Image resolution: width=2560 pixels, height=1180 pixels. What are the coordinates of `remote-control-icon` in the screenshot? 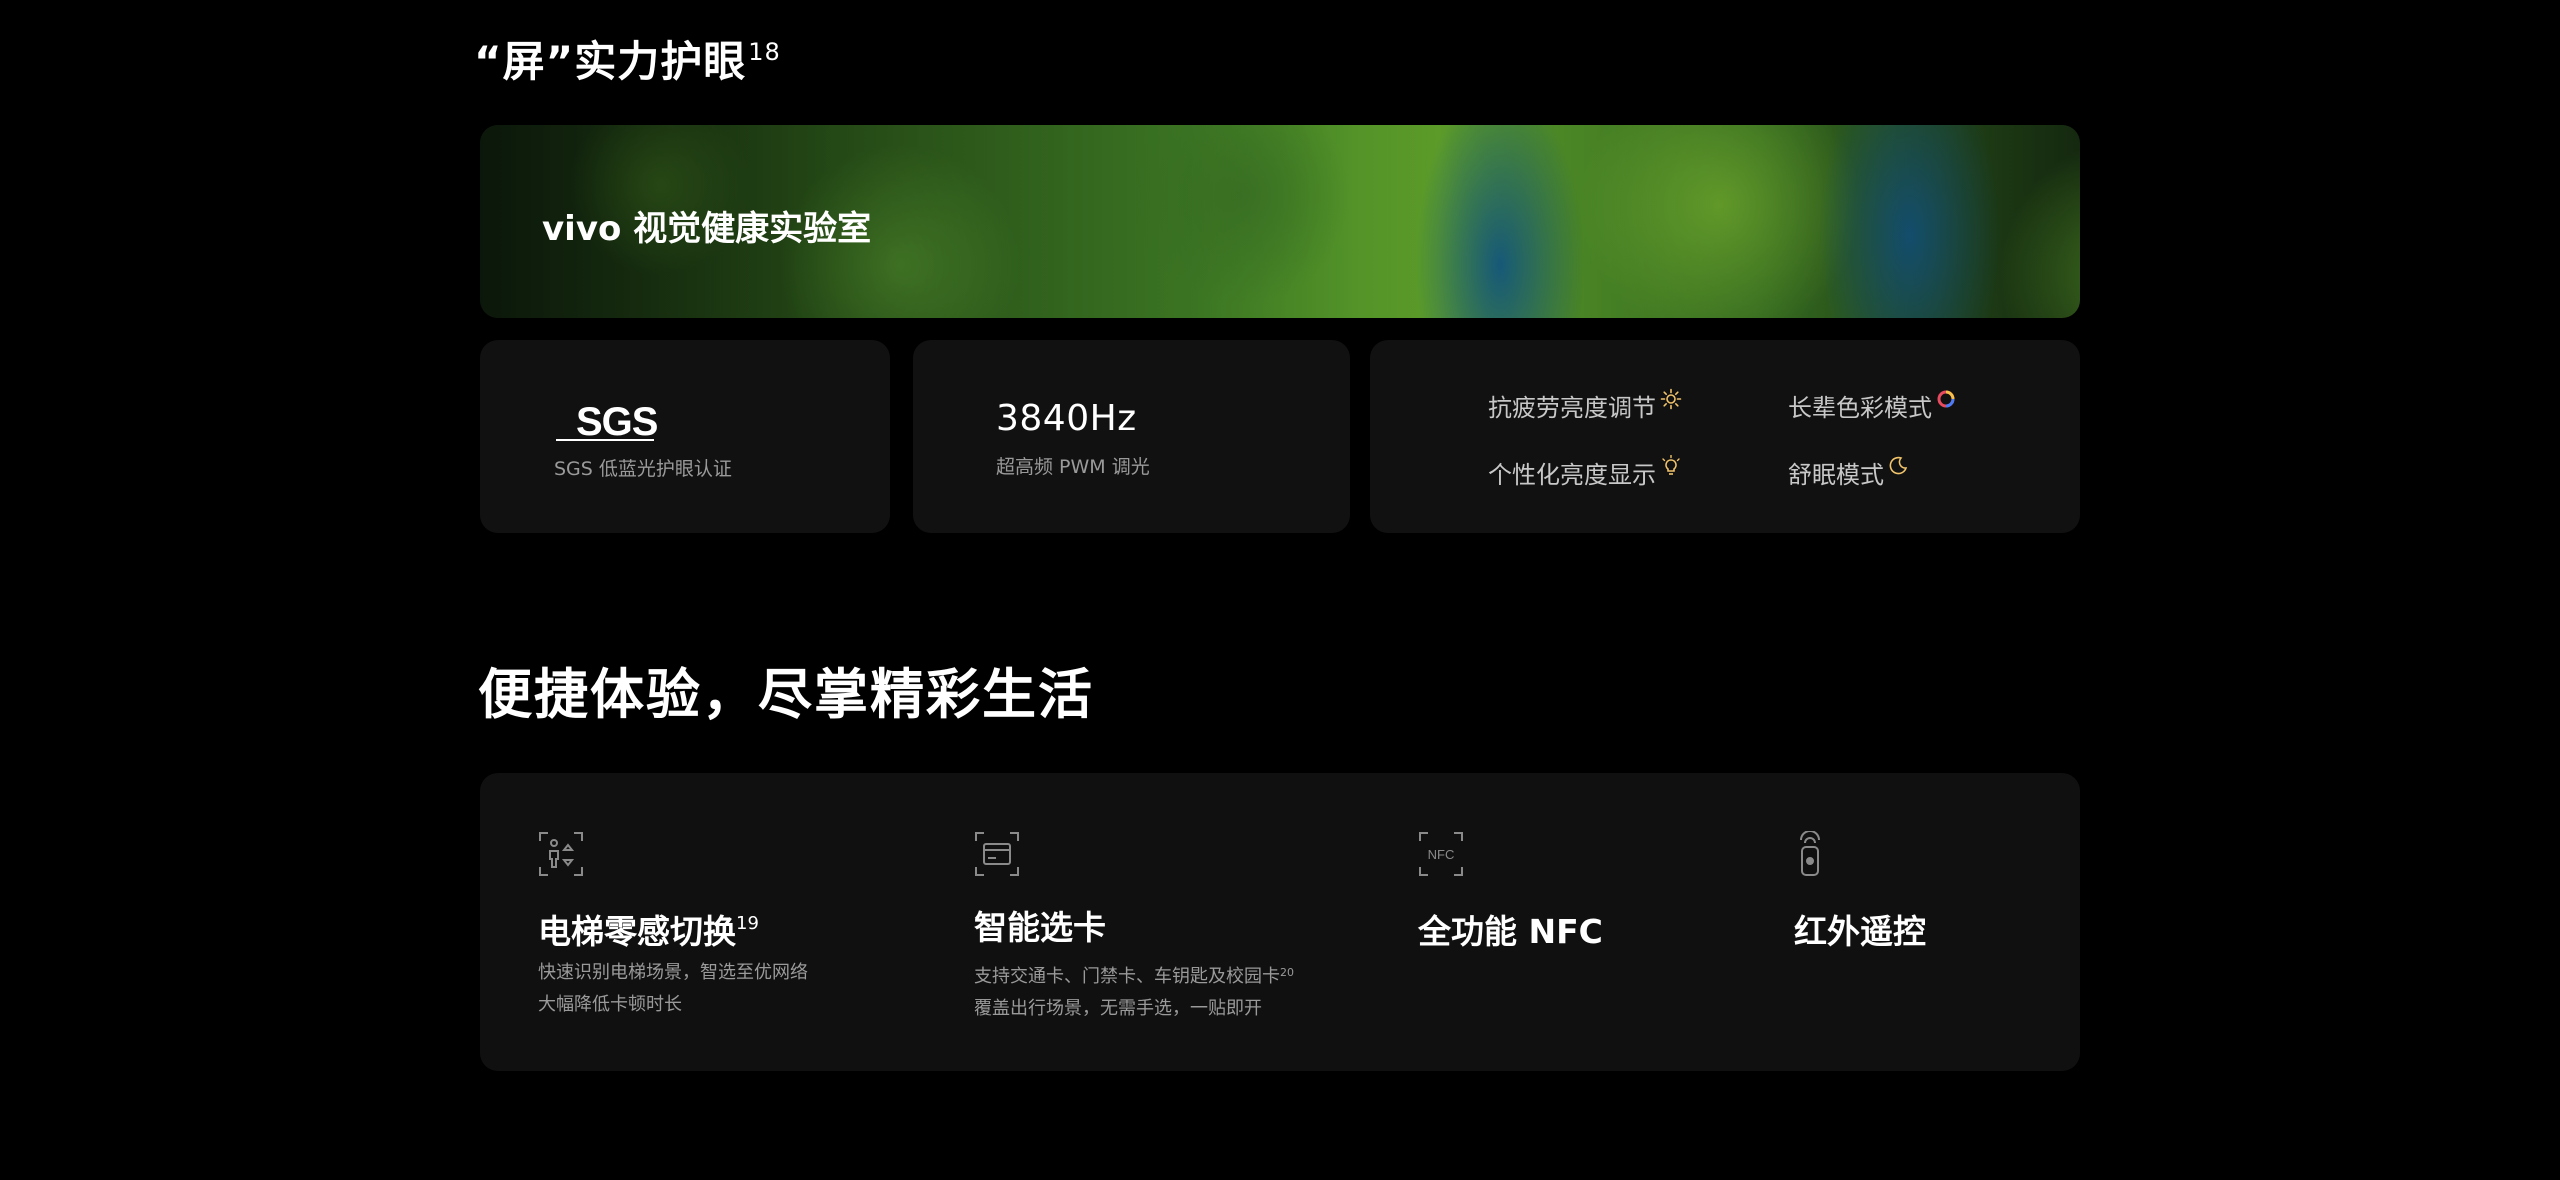 It's located at (1810, 853).